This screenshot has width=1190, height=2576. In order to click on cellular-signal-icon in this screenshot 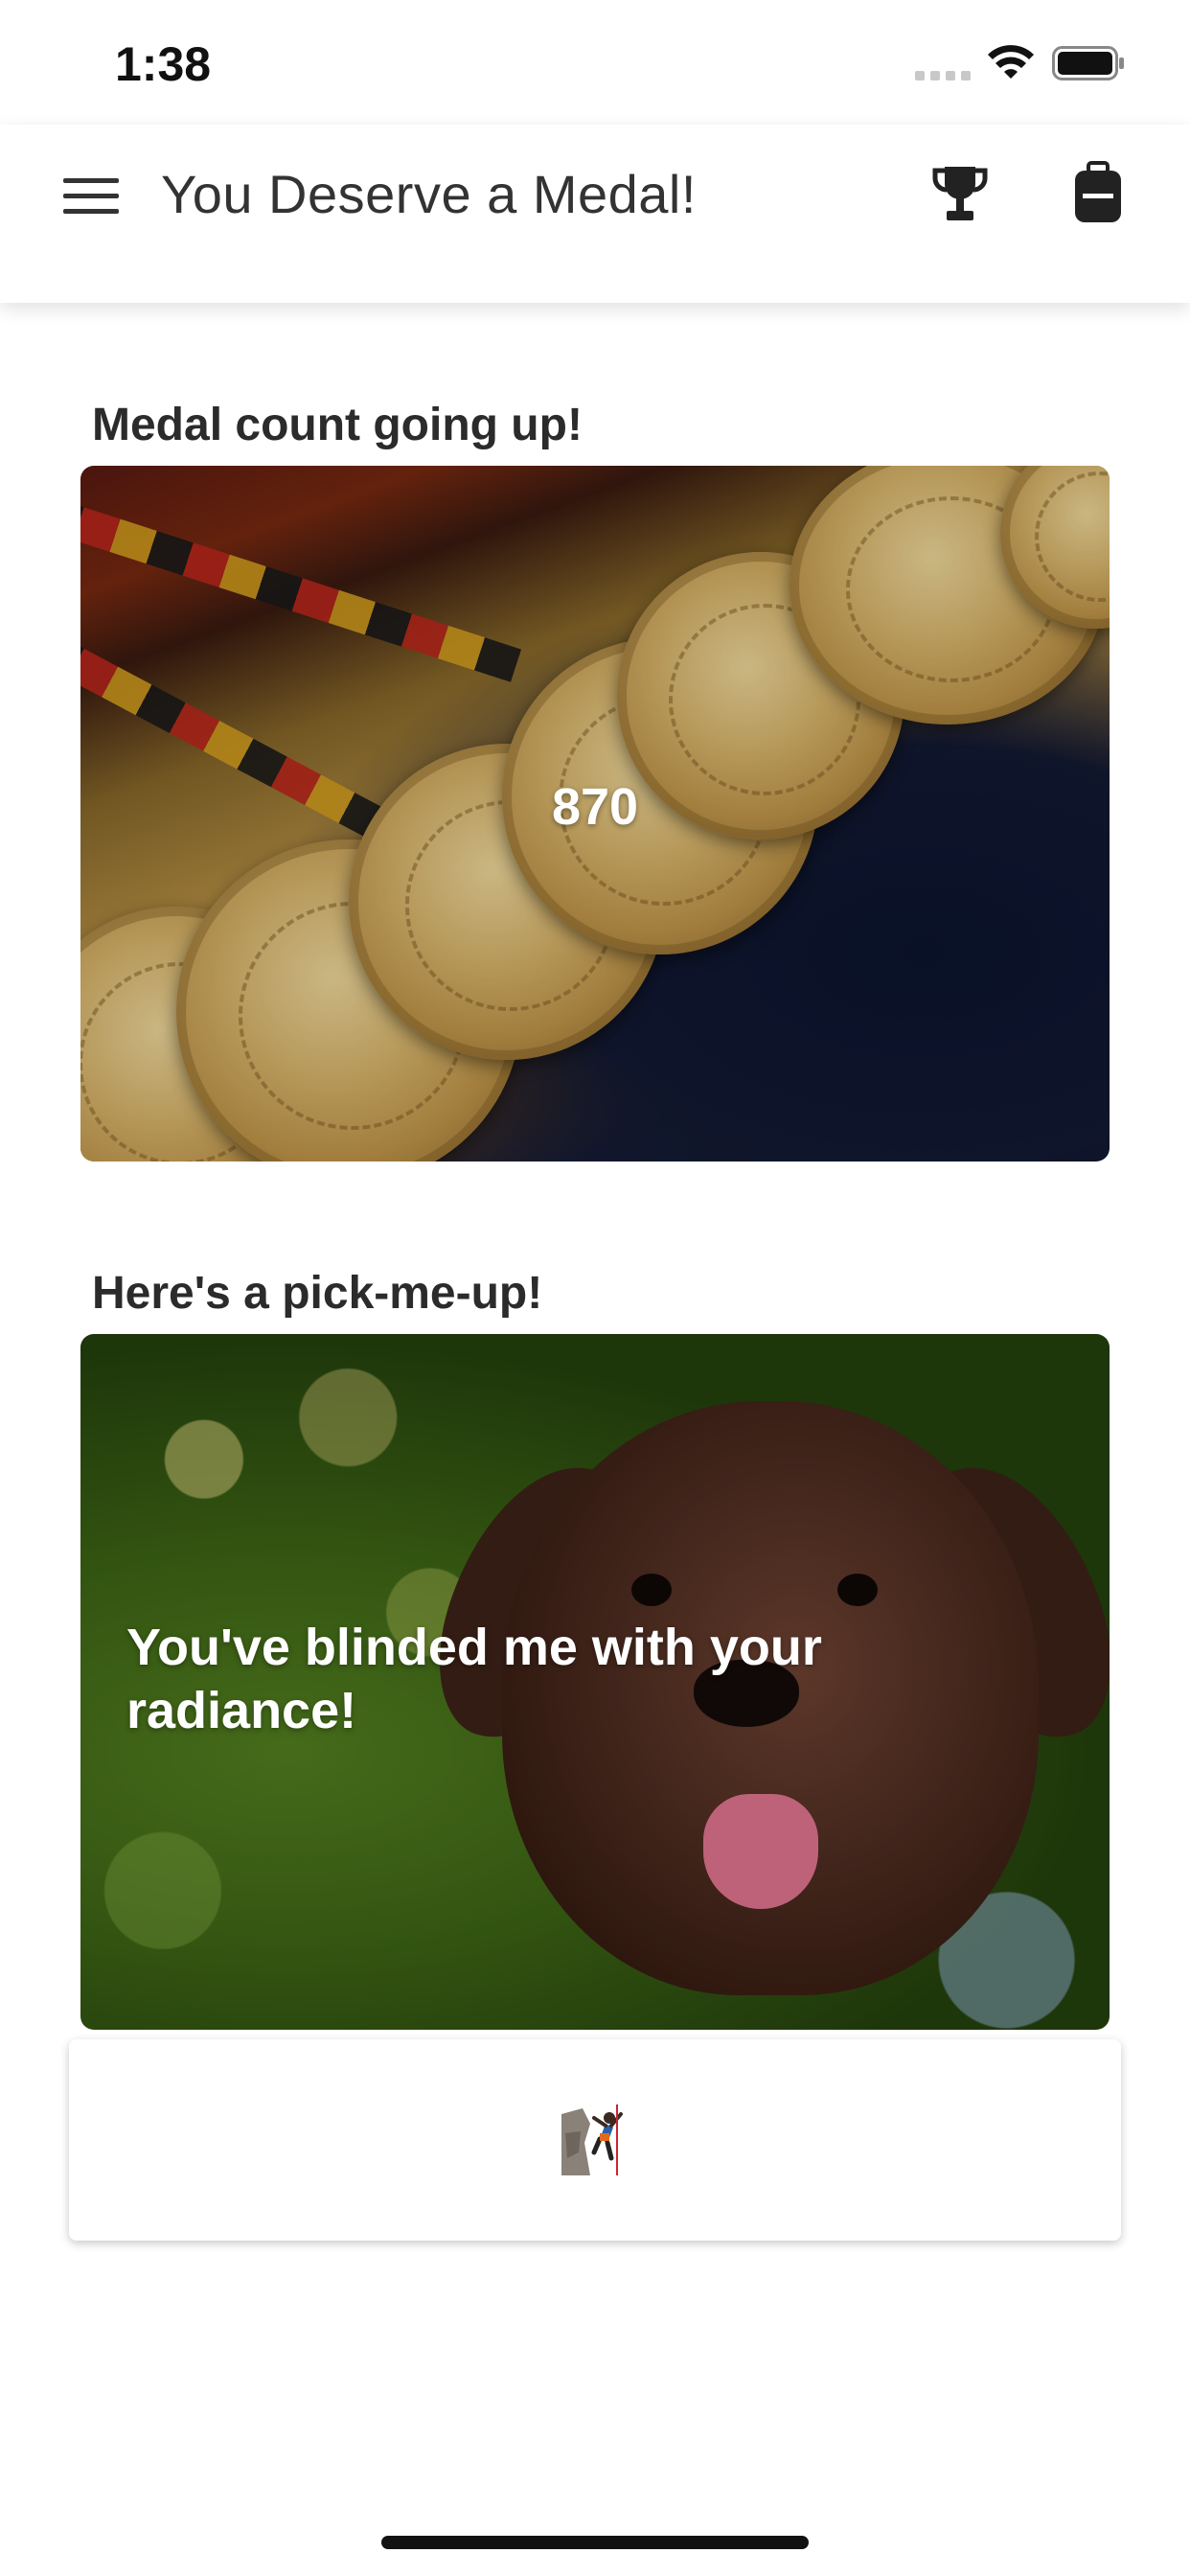, I will do `click(943, 75)`.